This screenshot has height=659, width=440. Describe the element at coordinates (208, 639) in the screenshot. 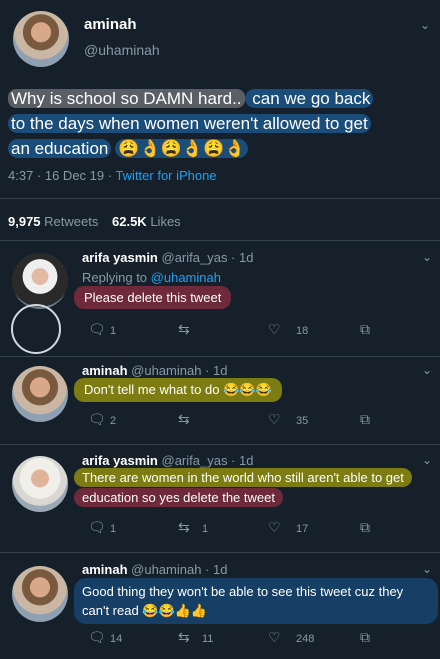

I see `retweet-count: 11` at that location.